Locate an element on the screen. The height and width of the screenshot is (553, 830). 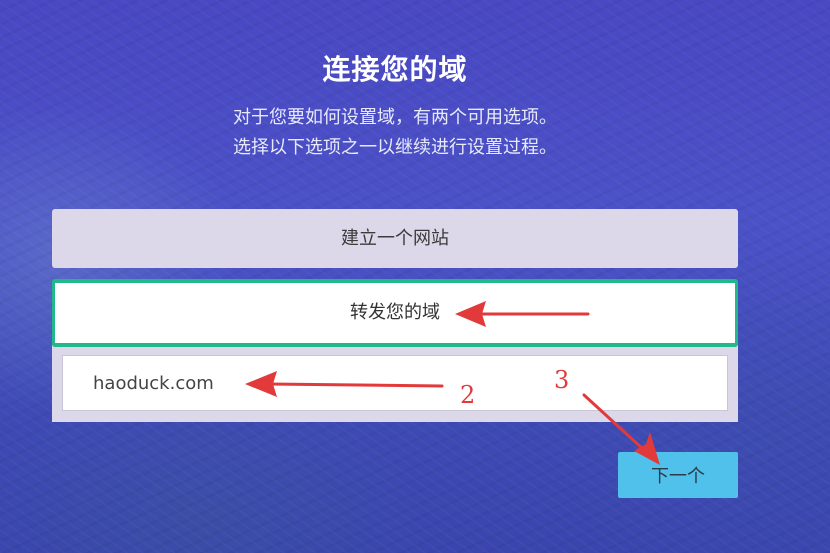
annotation-number-3: 3 is located at coordinates (562, 380).